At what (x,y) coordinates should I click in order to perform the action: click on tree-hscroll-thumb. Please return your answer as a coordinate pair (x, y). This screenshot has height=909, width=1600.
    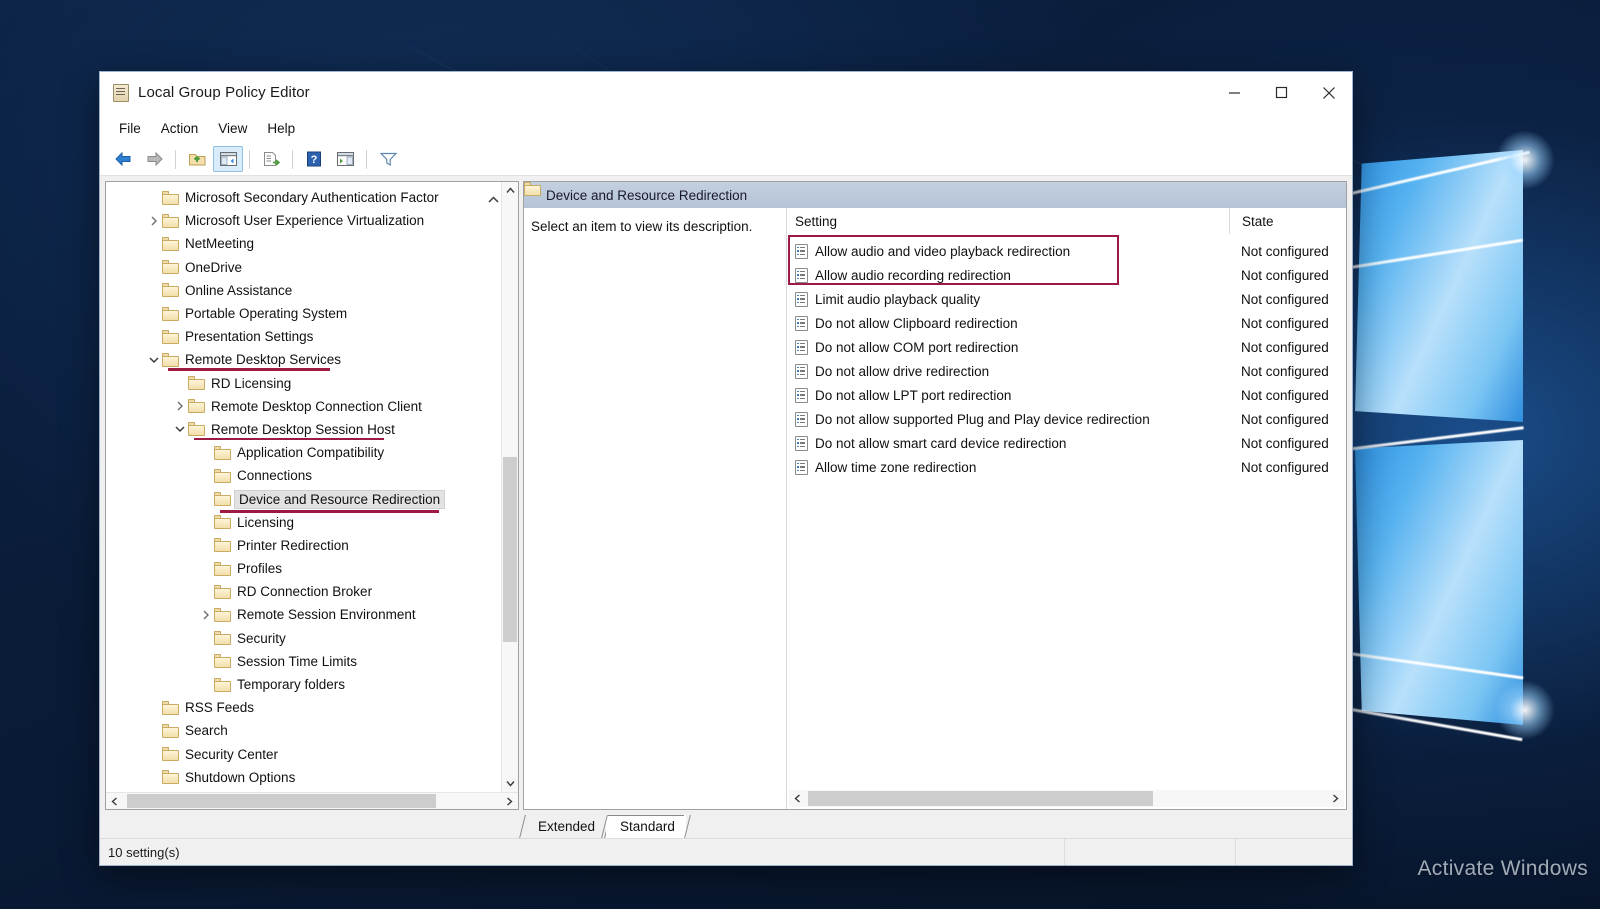
    Looking at the image, I should click on (281, 801).